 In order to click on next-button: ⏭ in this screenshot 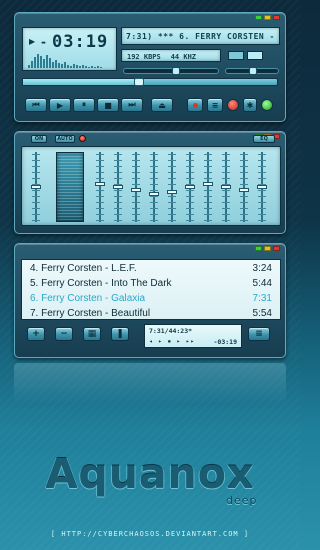, I will do `click(132, 105)`.